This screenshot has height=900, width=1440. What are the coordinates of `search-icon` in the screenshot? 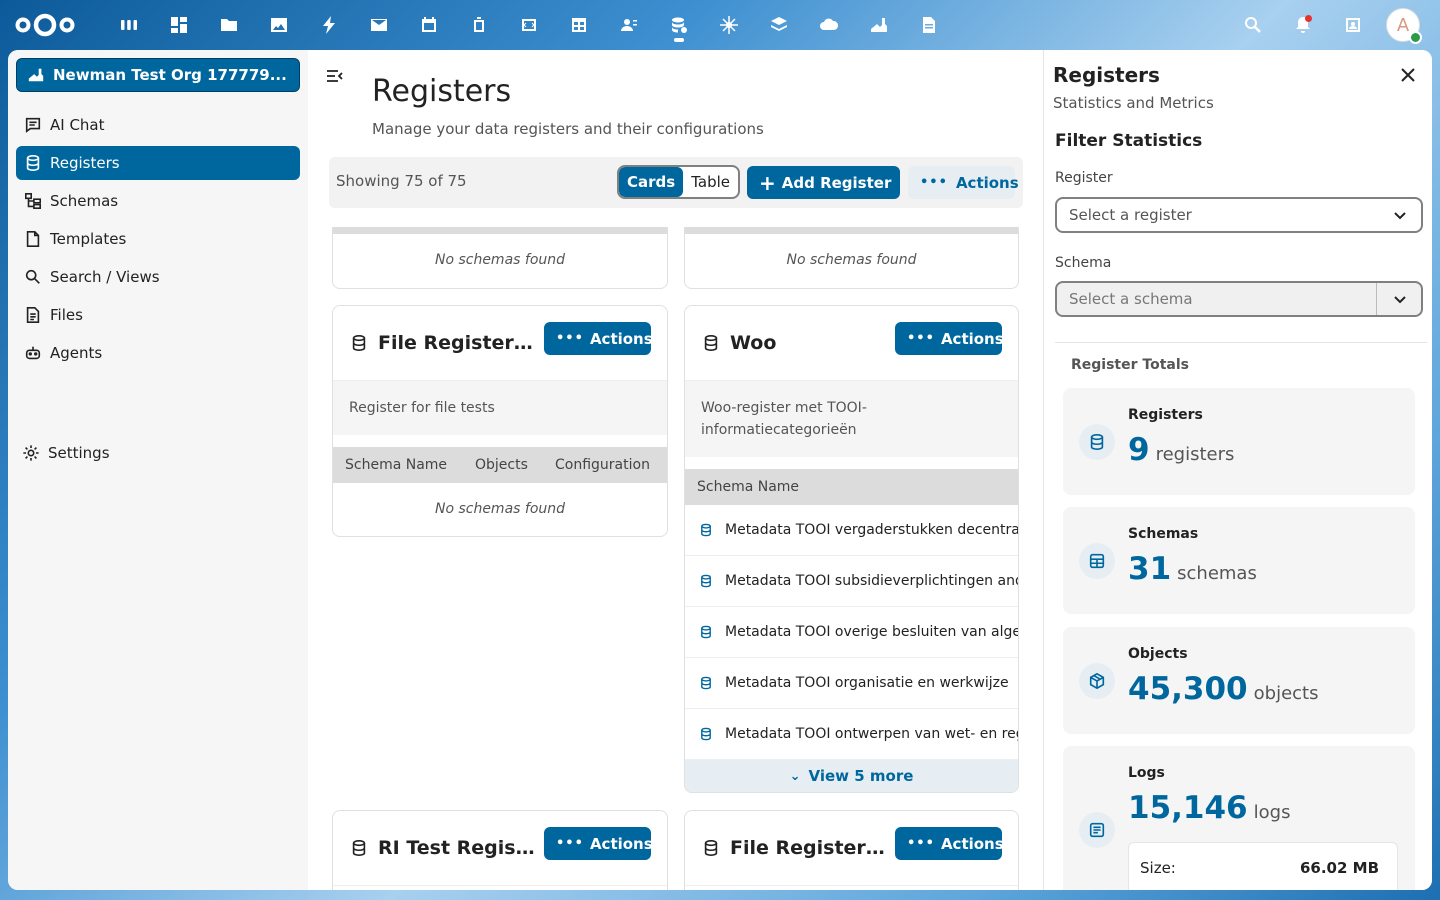 It's located at (1253, 25).